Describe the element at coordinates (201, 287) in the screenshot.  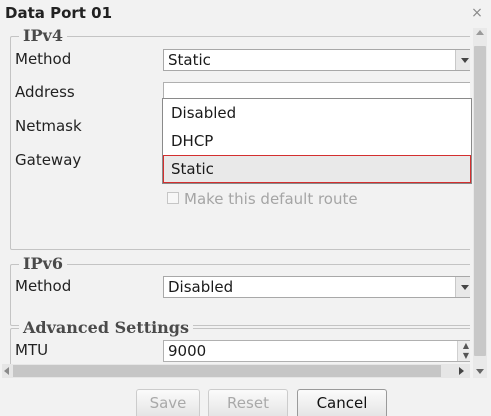
I see `ipv6-method-value: Disabled` at that location.